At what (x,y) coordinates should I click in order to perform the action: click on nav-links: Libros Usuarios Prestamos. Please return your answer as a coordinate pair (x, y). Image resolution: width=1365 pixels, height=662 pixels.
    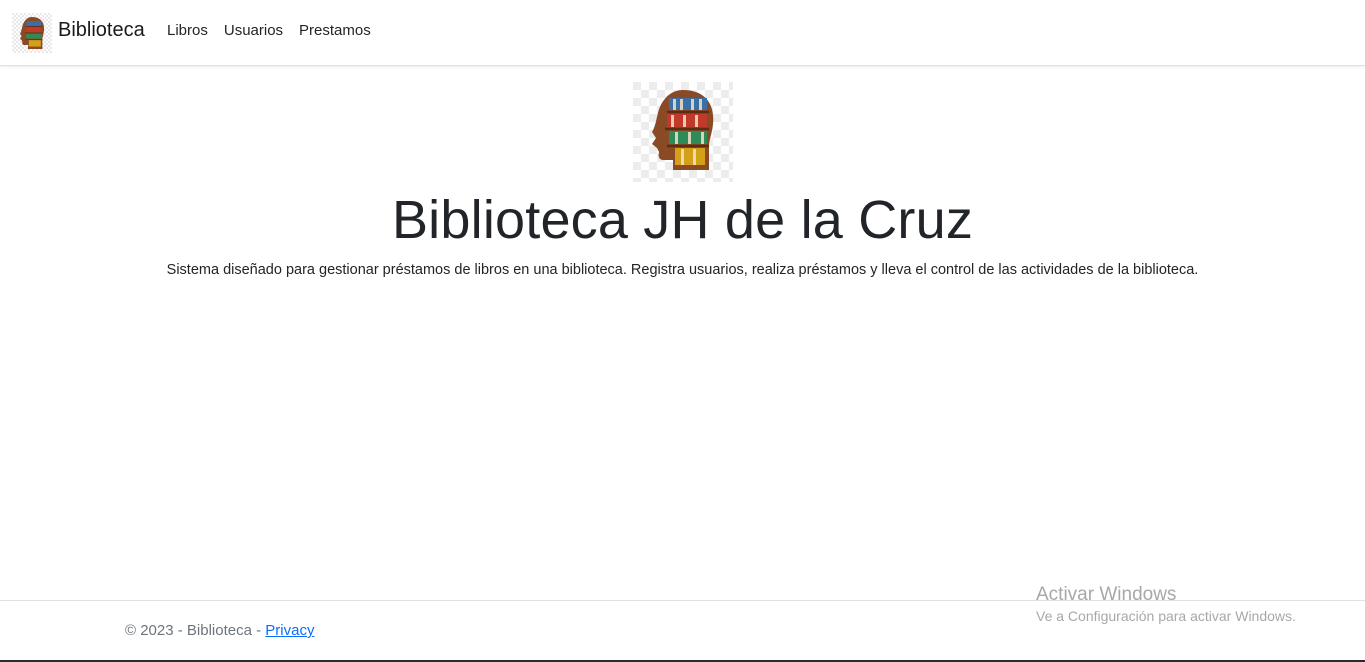
    Looking at the image, I should click on (269, 30).